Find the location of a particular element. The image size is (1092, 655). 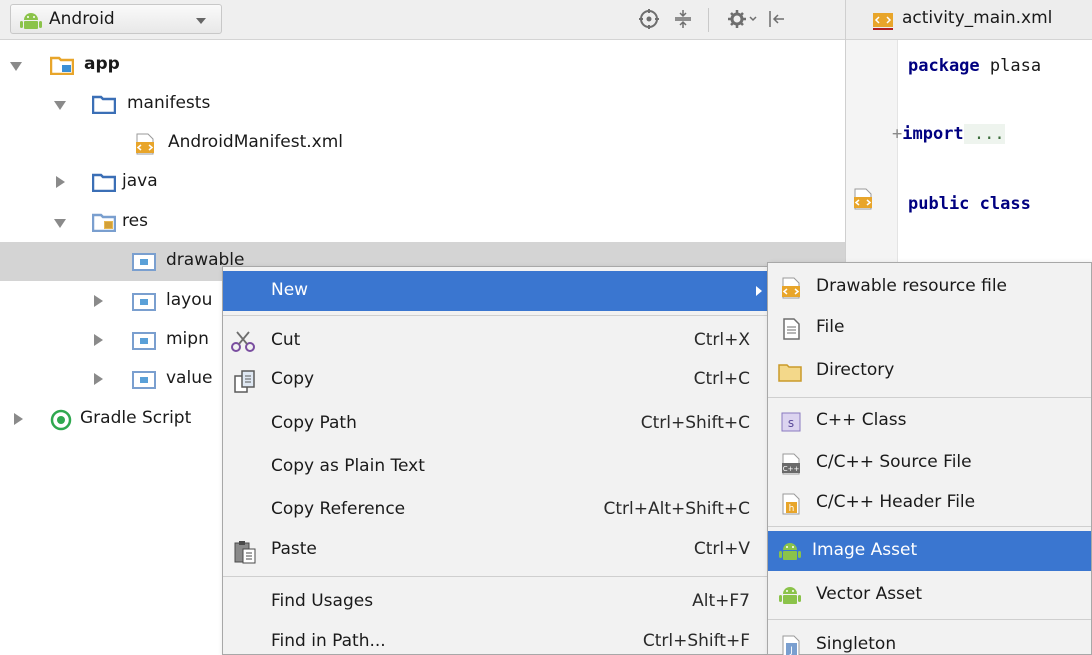

submenu-item-image-asset: Image Asset is located at coordinates (929, 551).